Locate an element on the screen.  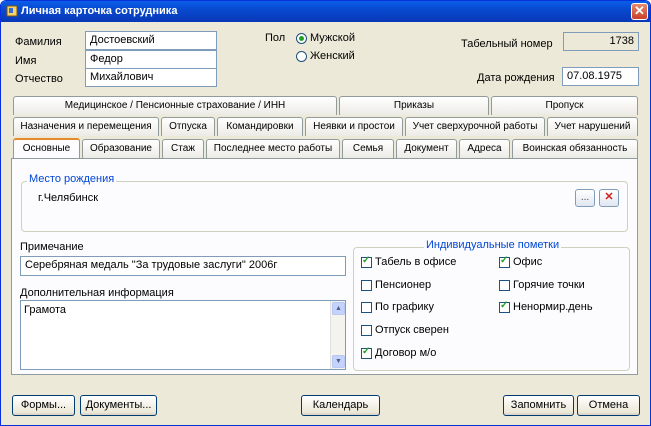
extra-info-text: Грамота is located at coordinates (45, 310).